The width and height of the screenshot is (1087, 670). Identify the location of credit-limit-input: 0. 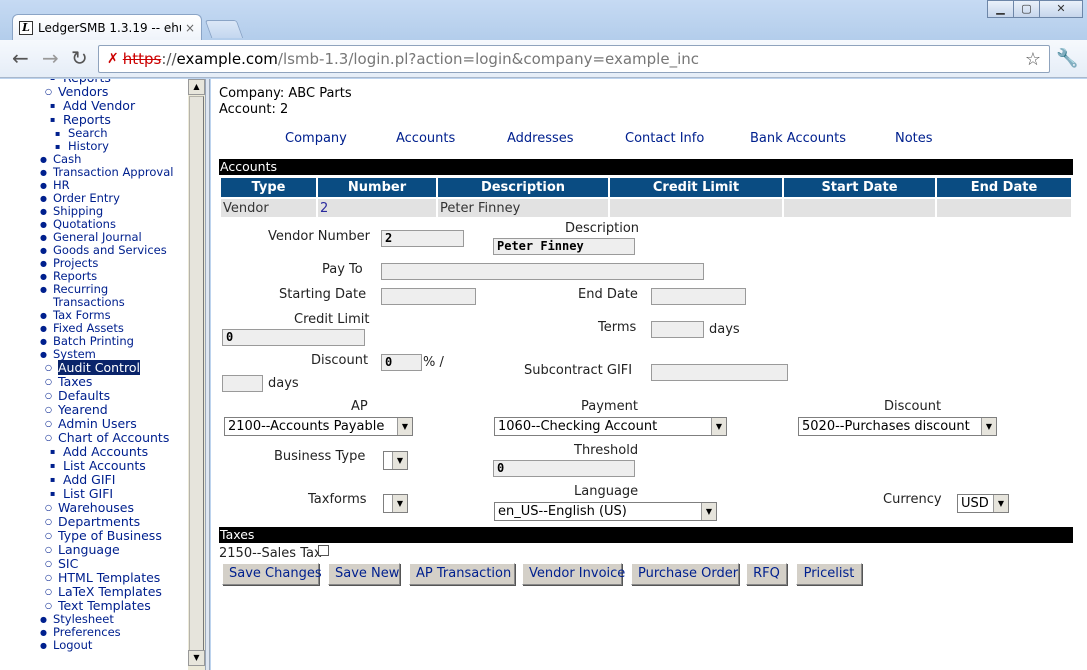
(293, 337).